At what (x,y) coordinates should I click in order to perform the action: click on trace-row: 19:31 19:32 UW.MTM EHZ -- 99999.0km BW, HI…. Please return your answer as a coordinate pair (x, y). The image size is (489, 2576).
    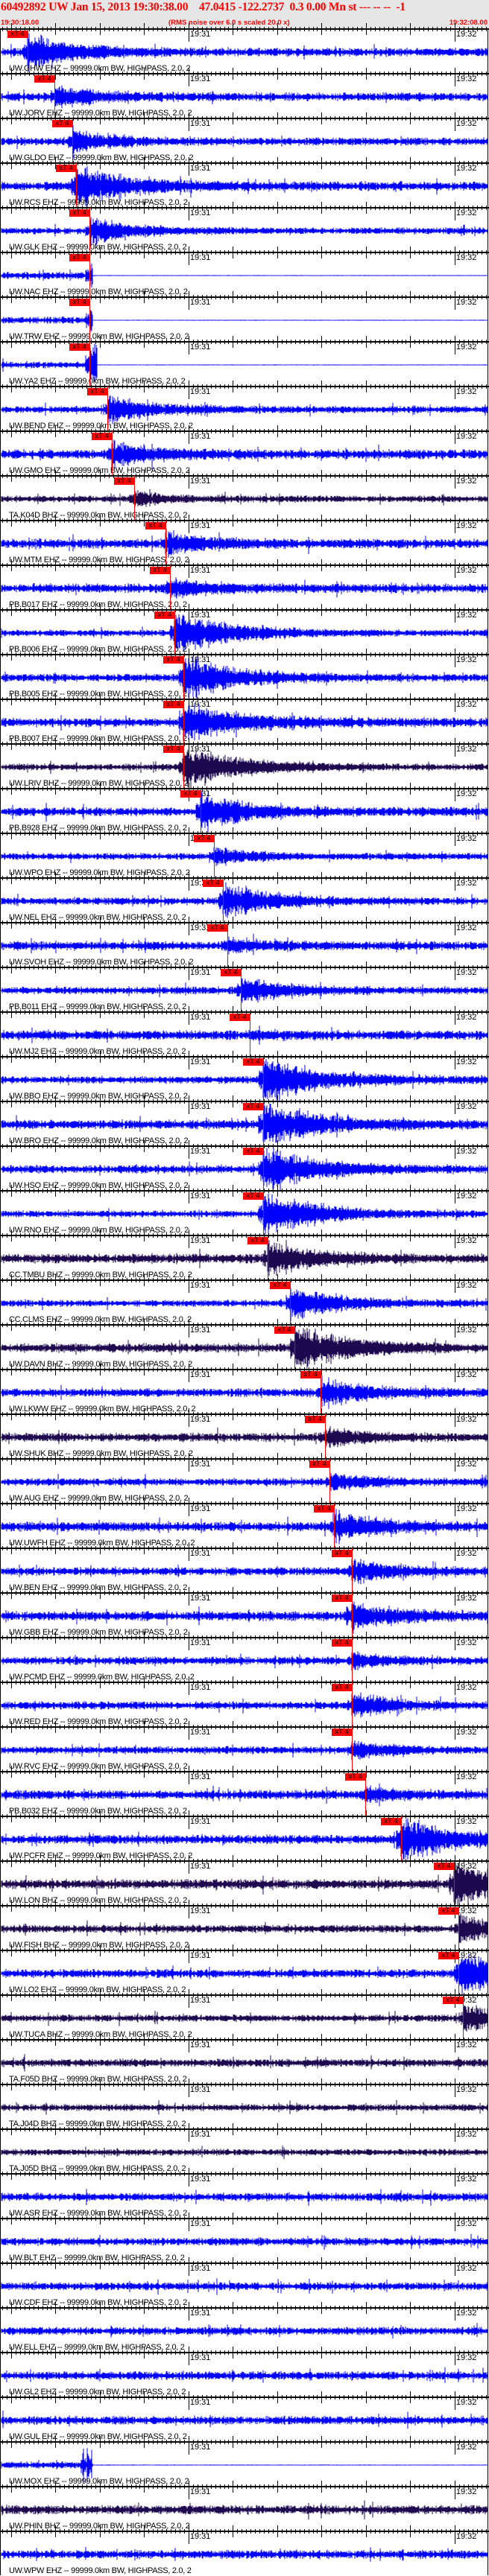
    Looking at the image, I should click on (245, 540).